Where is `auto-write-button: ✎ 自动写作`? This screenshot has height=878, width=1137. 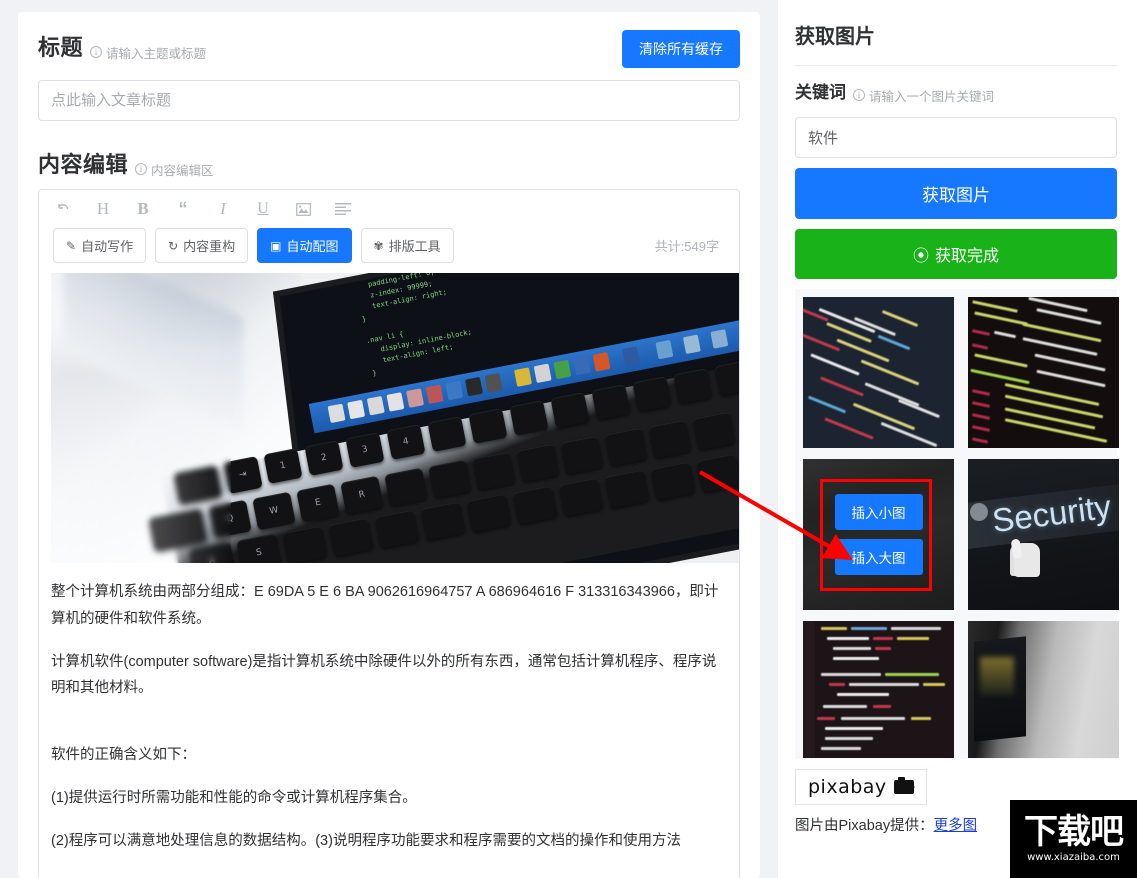
auto-write-button: ✎ 自动写作 is located at coordinates (100, 245).